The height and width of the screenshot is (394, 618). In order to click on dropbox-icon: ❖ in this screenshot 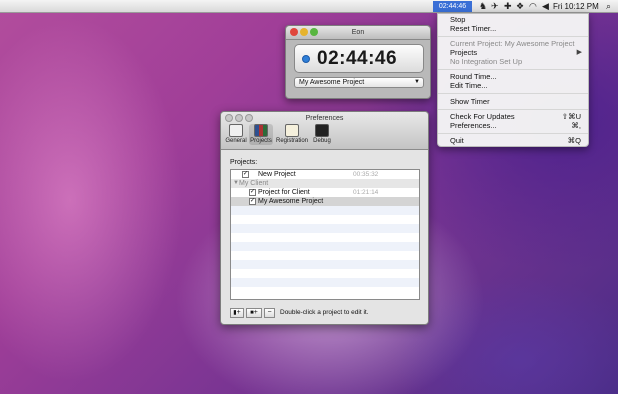, I will do `click(520, 6)`.